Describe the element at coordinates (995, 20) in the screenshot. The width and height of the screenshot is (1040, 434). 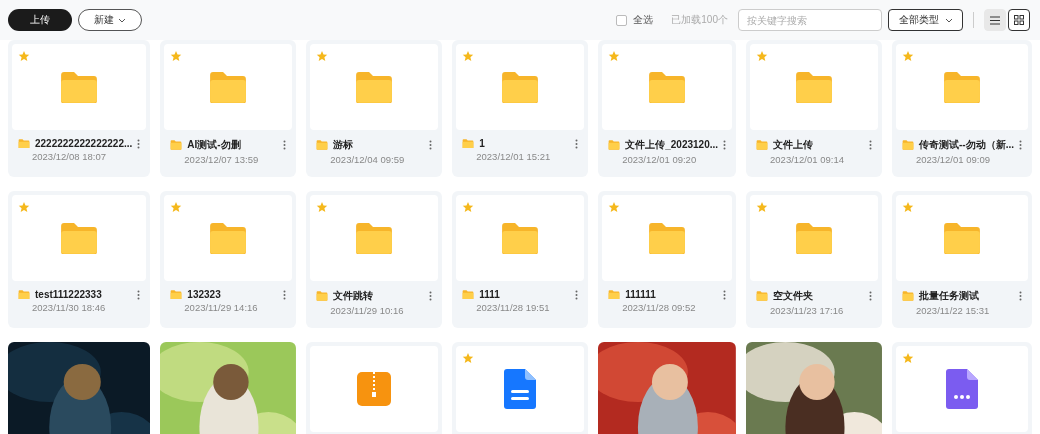
I see `list-view-button` at that location.